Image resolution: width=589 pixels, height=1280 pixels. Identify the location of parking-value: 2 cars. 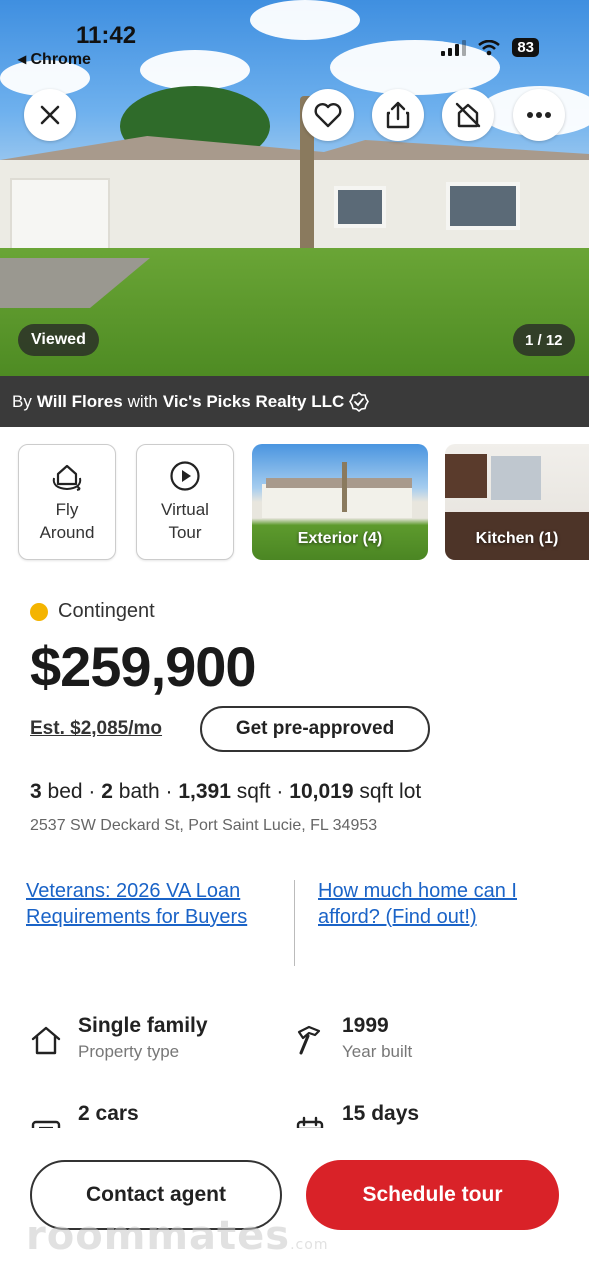
(108, 1113).